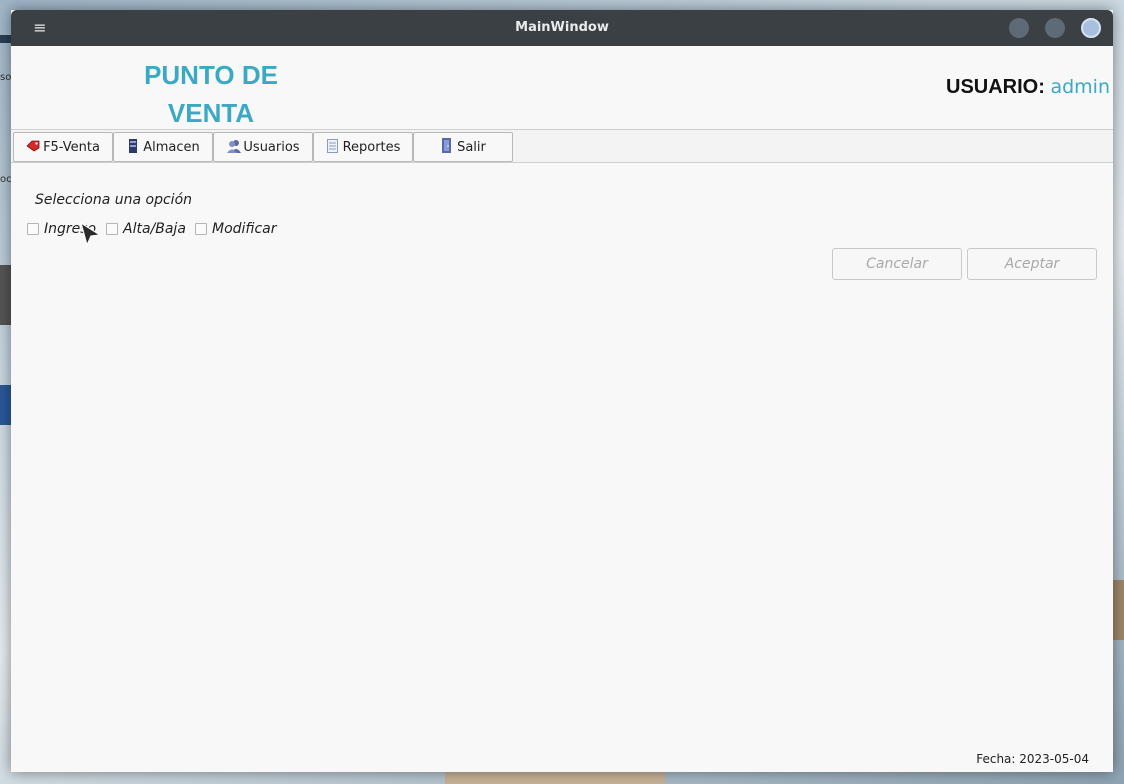  What do you see at coordinates (5, 179) in the screenshot?
I see `desktop-fragment: oc` at bounding box center [5, 179].